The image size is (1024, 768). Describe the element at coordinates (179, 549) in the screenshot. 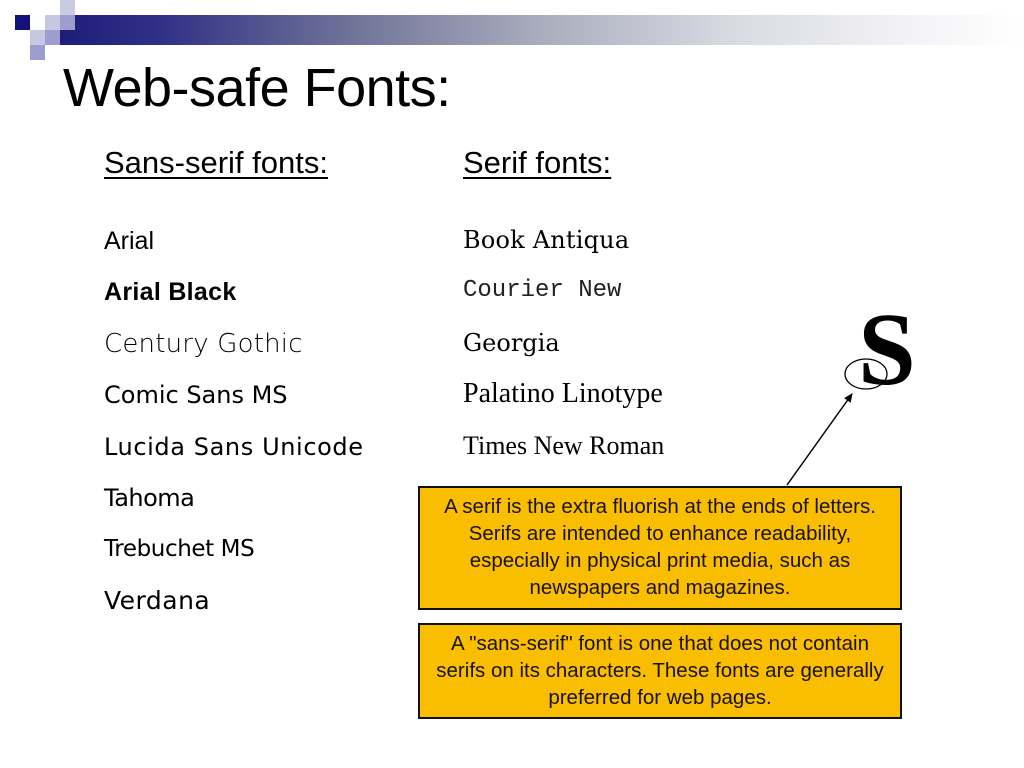

I see `font-sample-trebuchet: Trebuchet MS` at that location.